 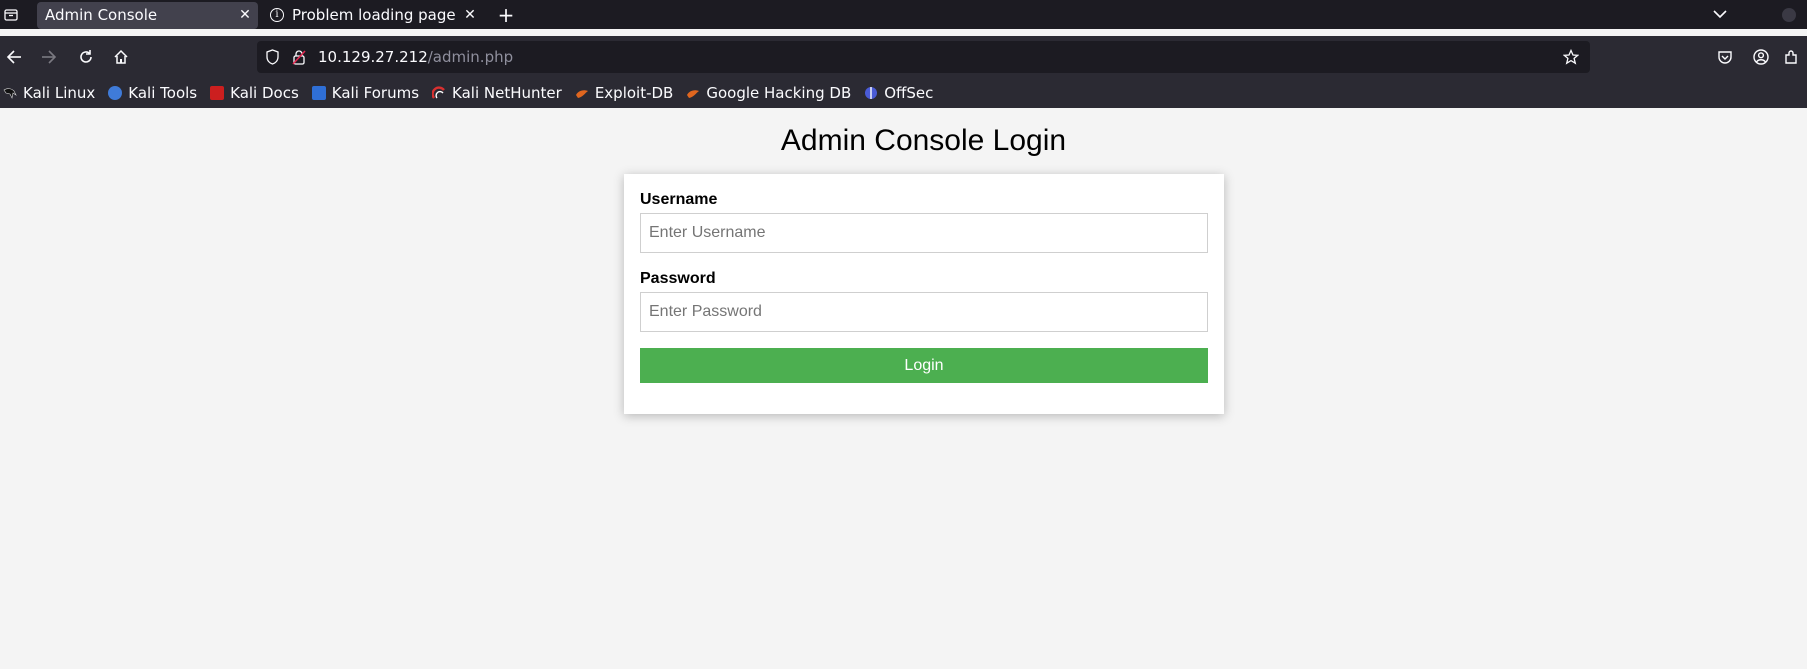 I want to click on bookmark-label: Kali Linux, so click(x=59, y=93).